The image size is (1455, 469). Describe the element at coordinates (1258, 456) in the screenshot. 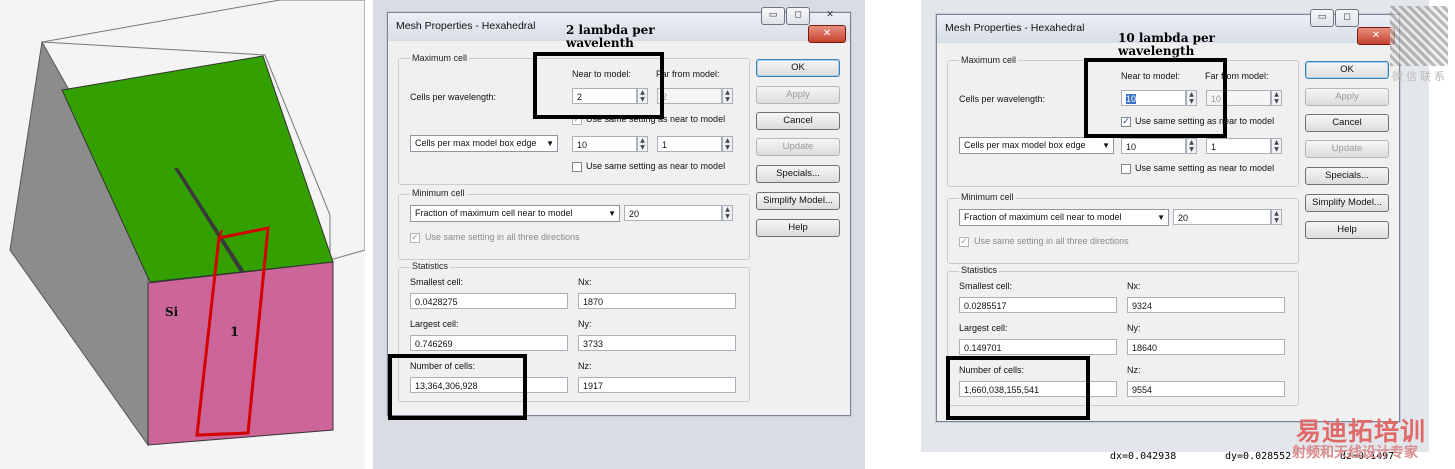

I see `dy-readout: dy=0.028552` at that location.